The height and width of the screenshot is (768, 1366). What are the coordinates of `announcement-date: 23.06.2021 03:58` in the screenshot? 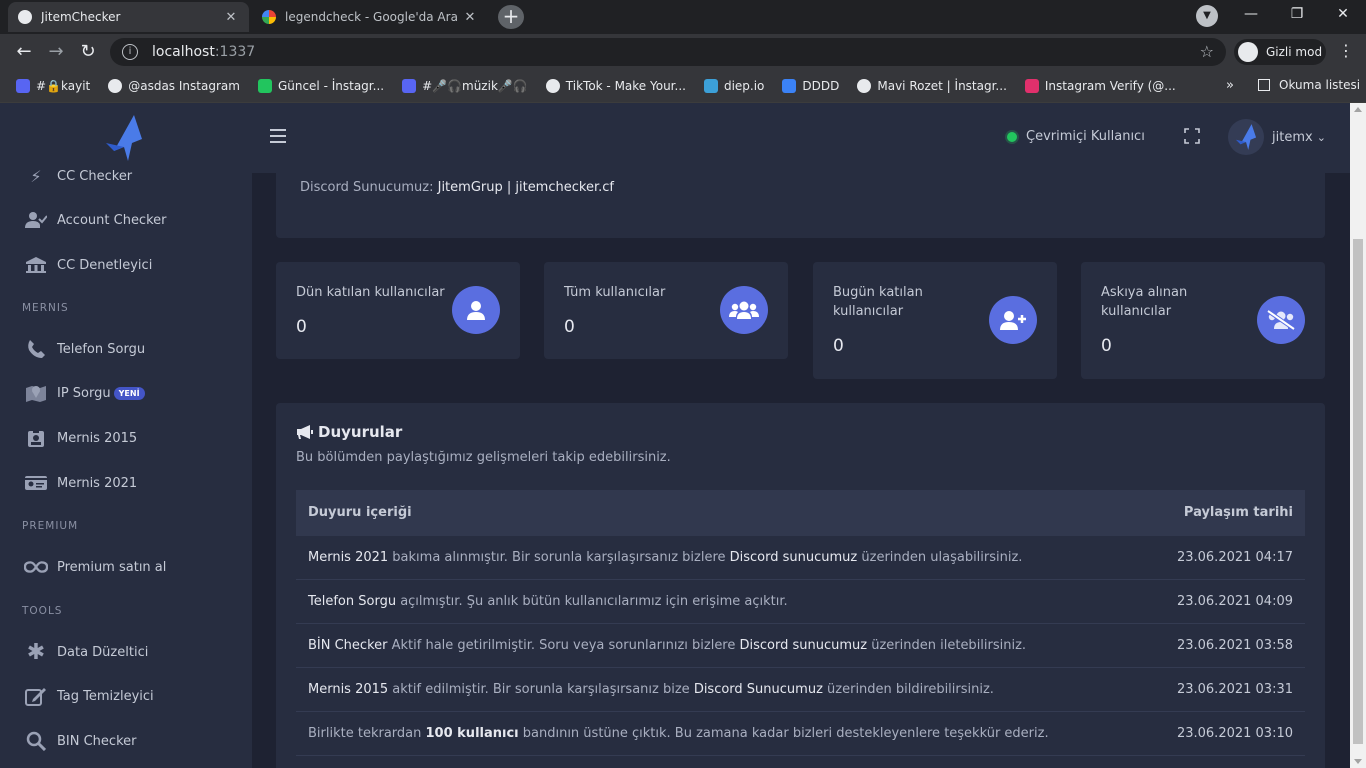 It's located at (1234, 645).